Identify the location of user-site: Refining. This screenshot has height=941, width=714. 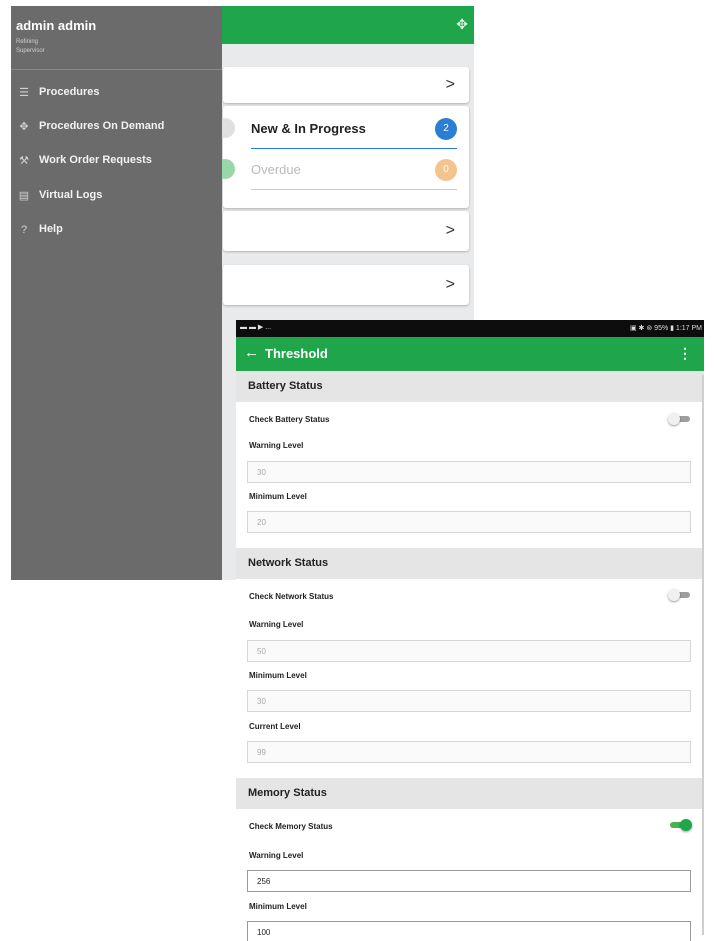
(27, 42).